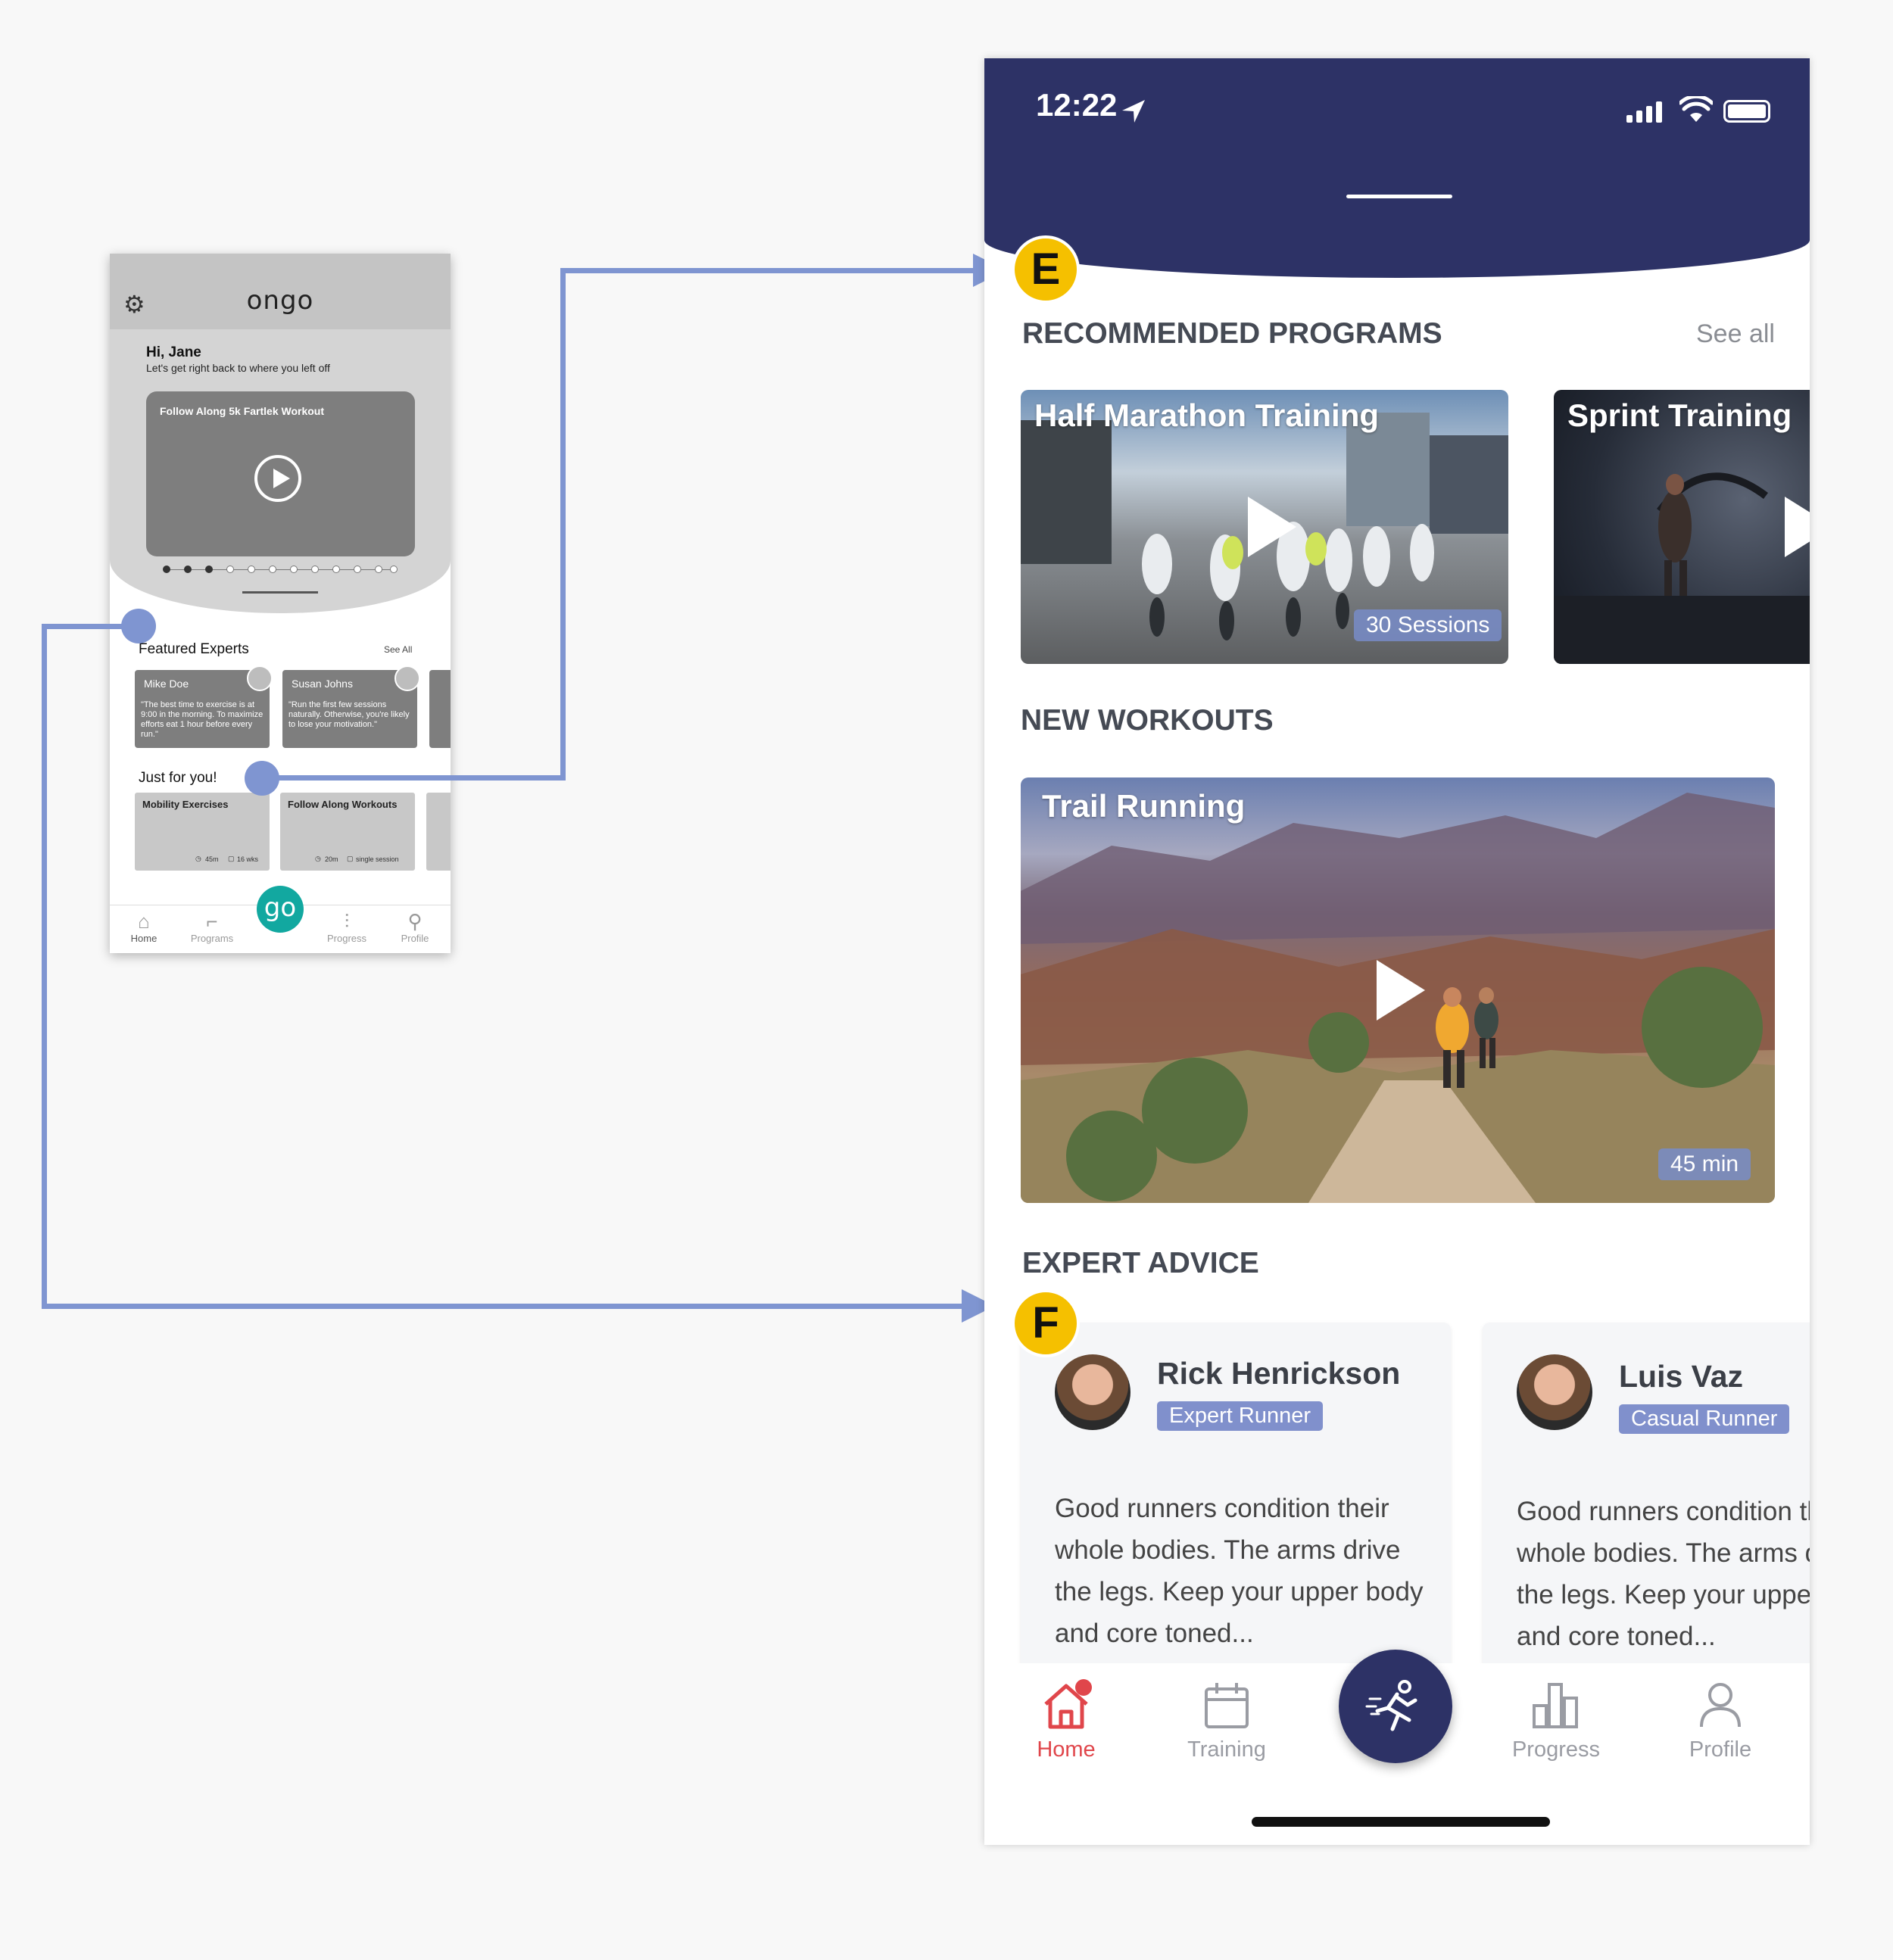 This screenshot has width=1893, height=1960. I want to click on profile-icon: ⚲, so click(415, 921).